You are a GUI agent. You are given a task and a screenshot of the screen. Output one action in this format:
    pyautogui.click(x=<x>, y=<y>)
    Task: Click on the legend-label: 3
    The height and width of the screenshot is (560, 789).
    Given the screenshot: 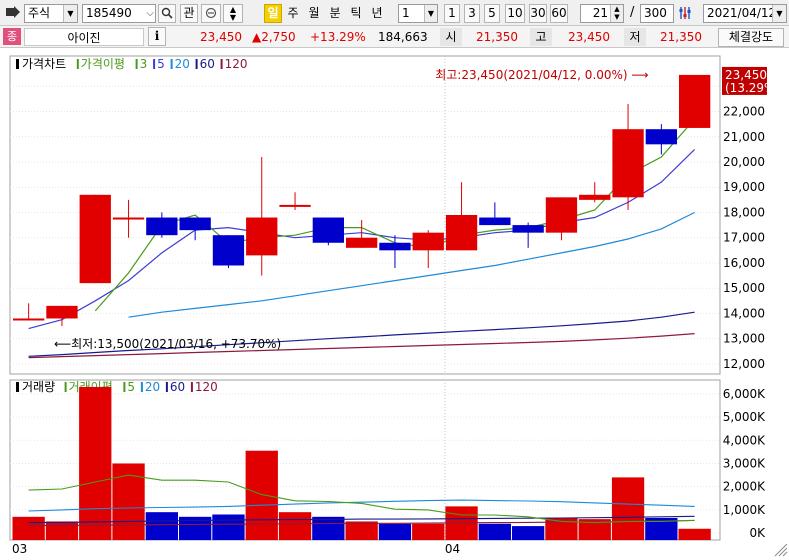 What is the action you would take?
    pyautogui.click(x=144, y=64)
    